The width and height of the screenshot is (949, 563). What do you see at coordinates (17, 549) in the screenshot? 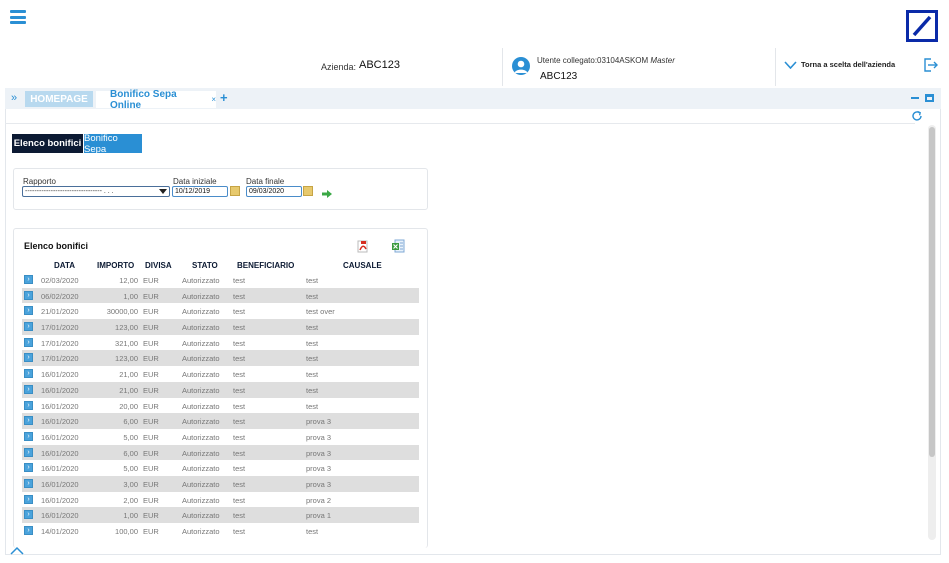
I see `chevron-up-icon` at bounding box center [17, 549].